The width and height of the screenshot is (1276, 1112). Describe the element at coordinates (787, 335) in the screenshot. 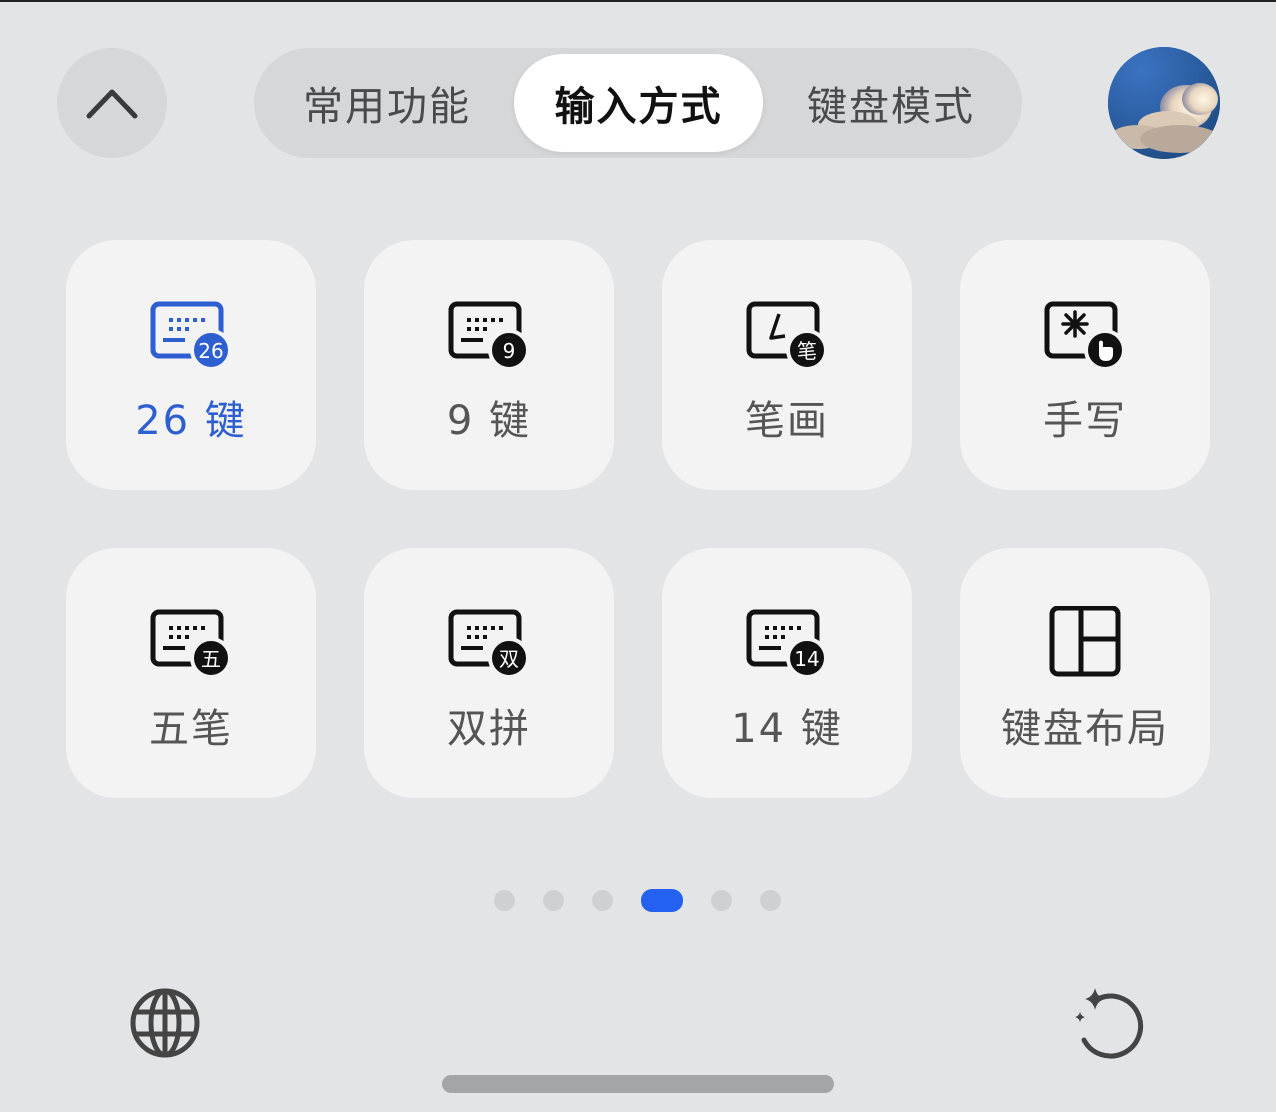

I see `stroke-icon: 笔` at that location.